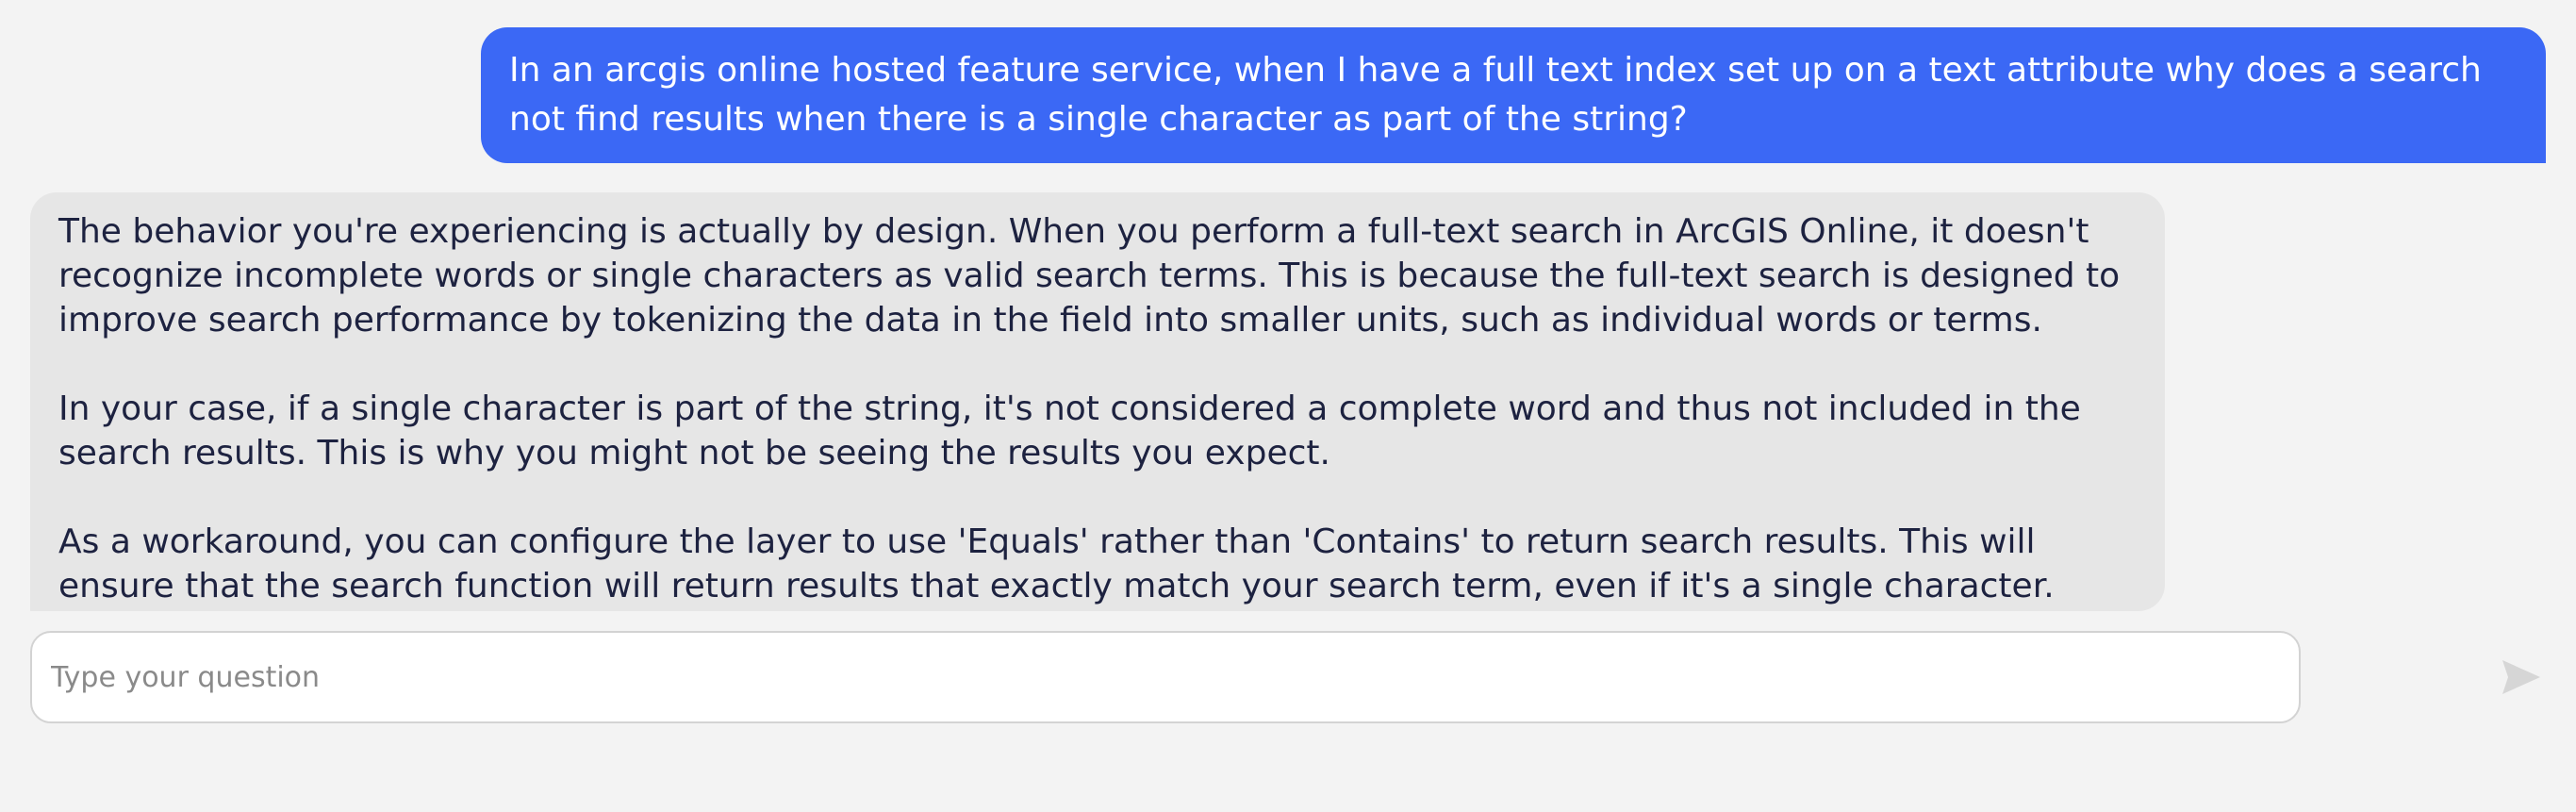  I want to click on question-input-container, so click(1165, 677).